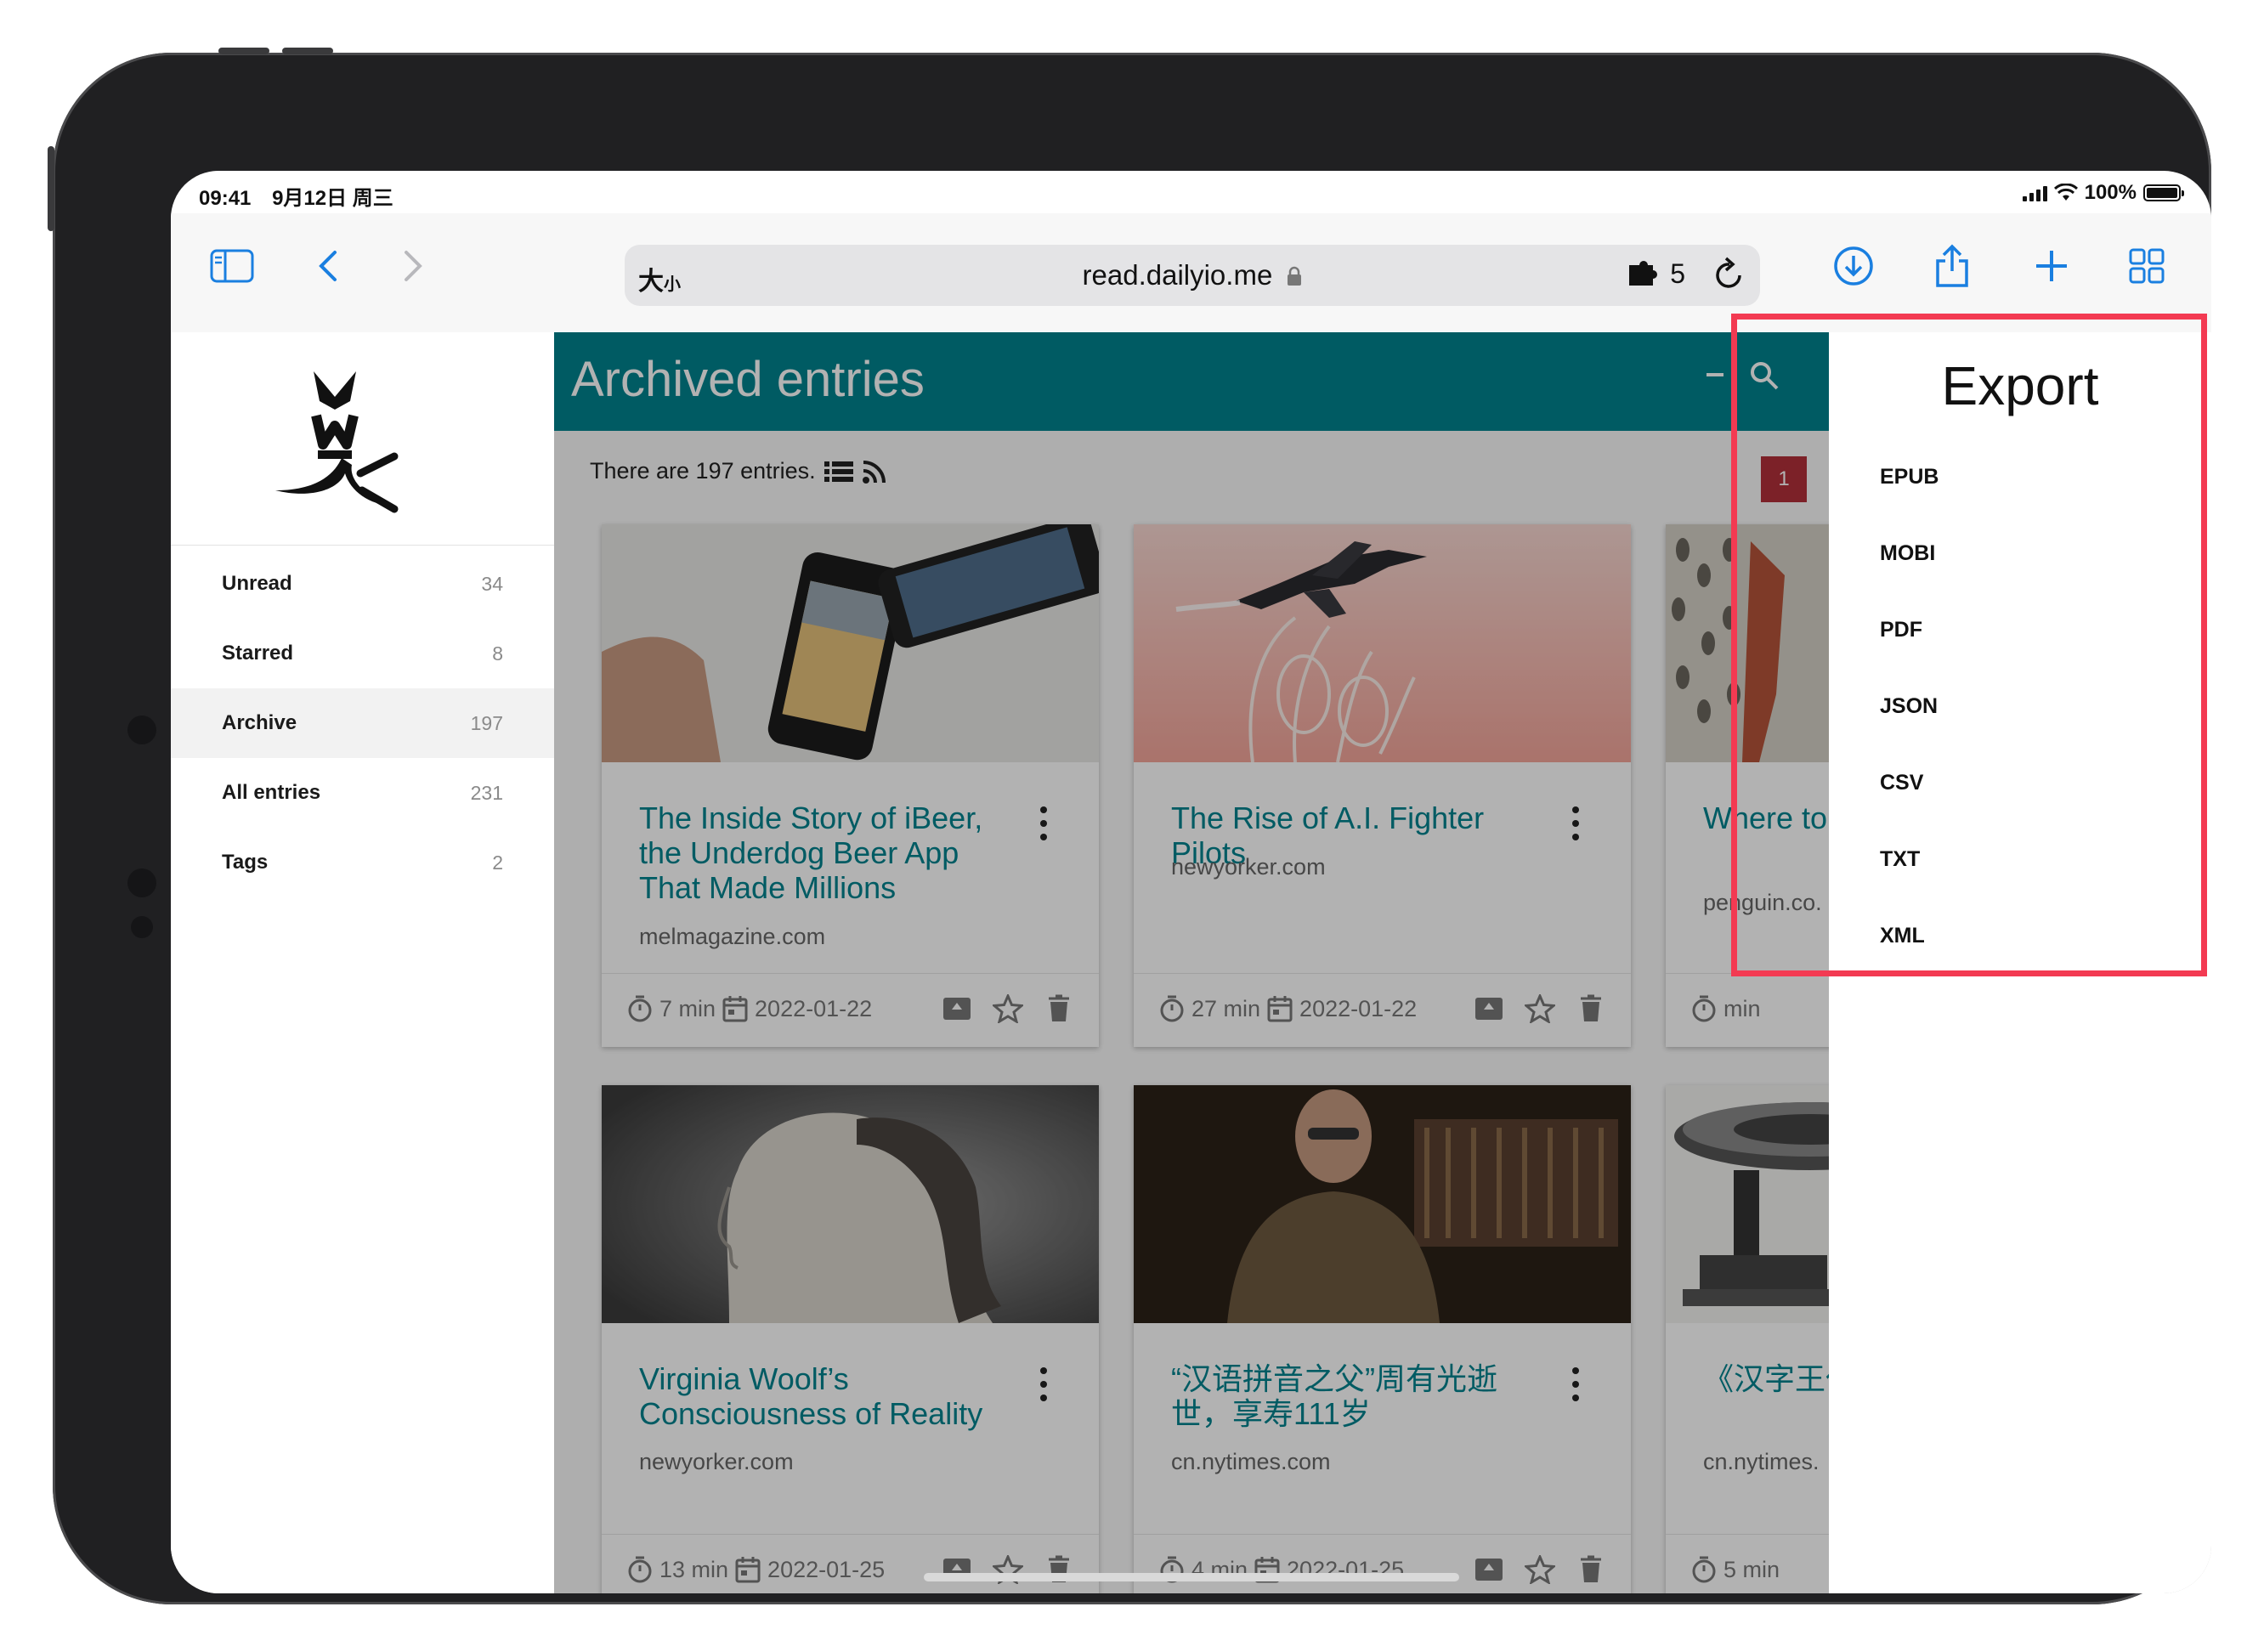 This screenshot has height=1652, width=2264. What do you see at coordinates (497, 653) in the screenshot?
I see `sidebar-item-count: 8` at bounding box center [497, 653].